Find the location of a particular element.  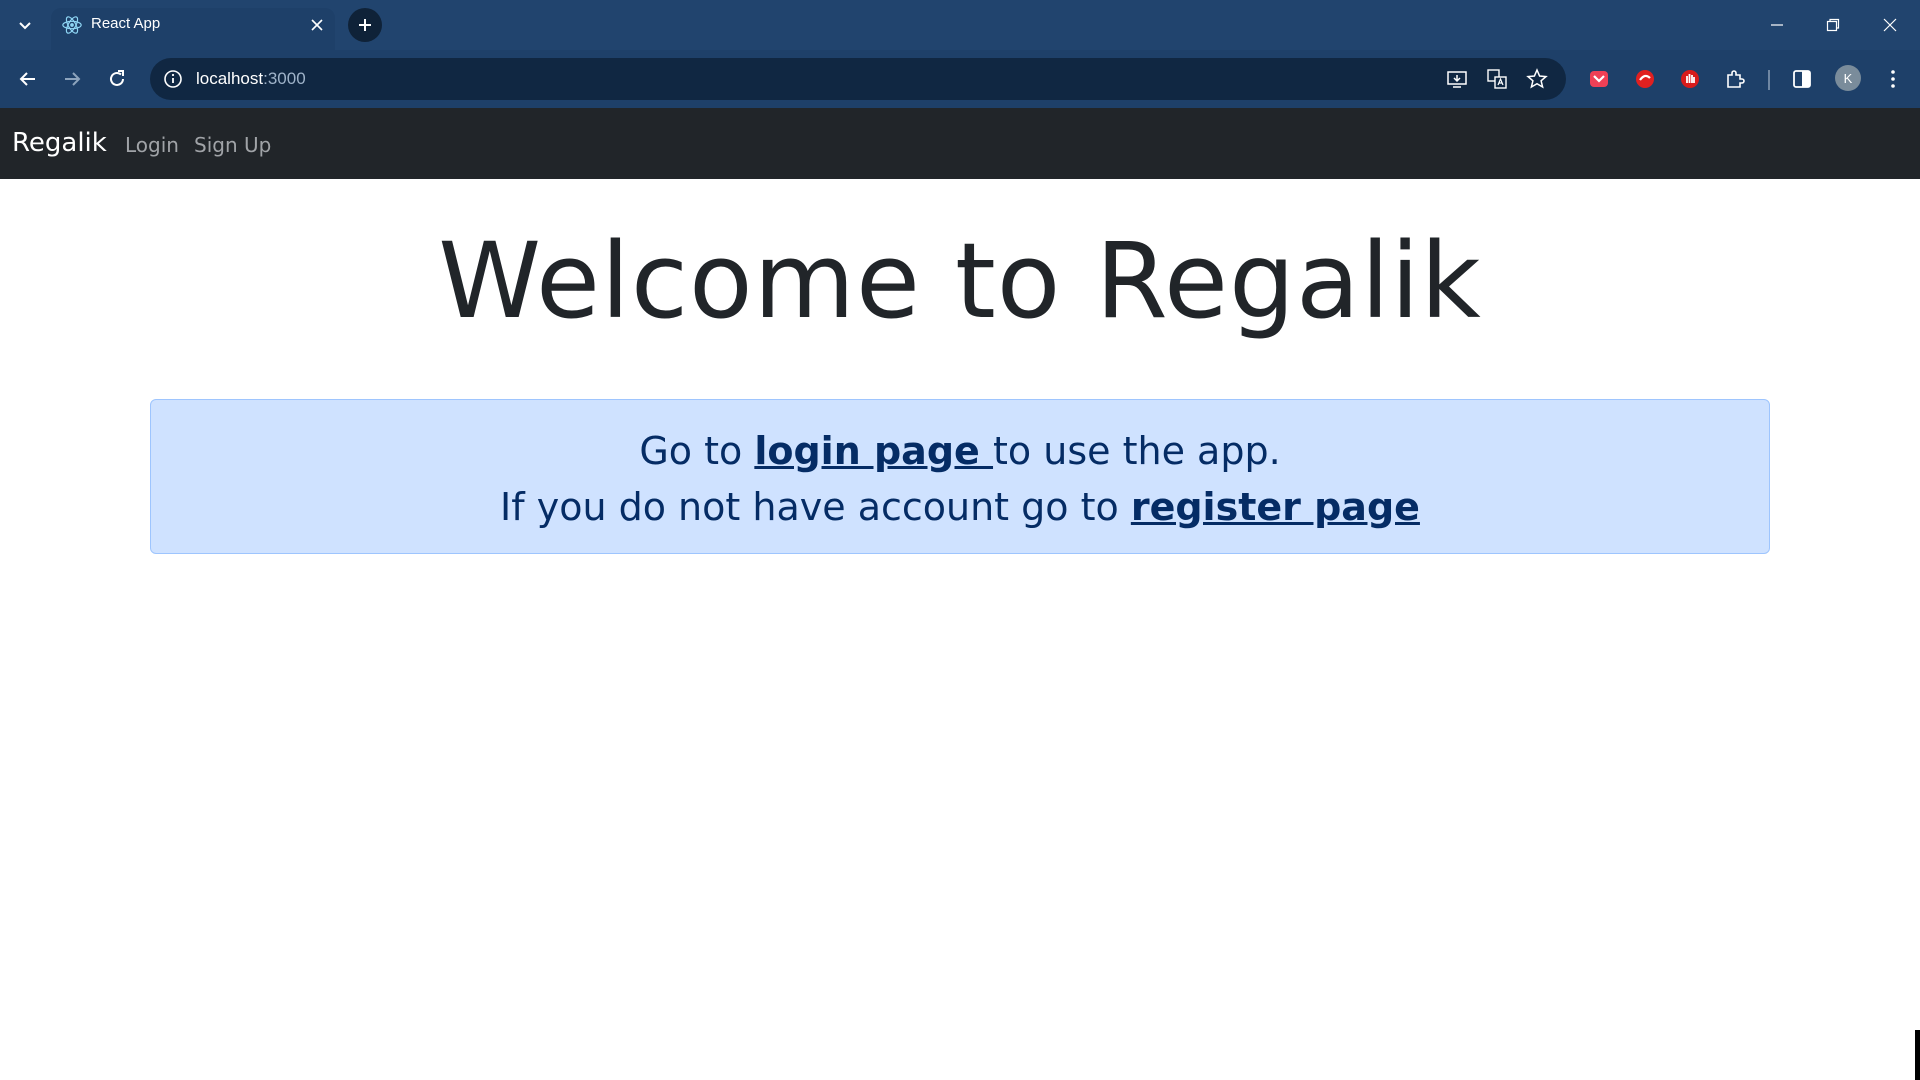

puzzle-icon is located at coordinates (1736, 79).